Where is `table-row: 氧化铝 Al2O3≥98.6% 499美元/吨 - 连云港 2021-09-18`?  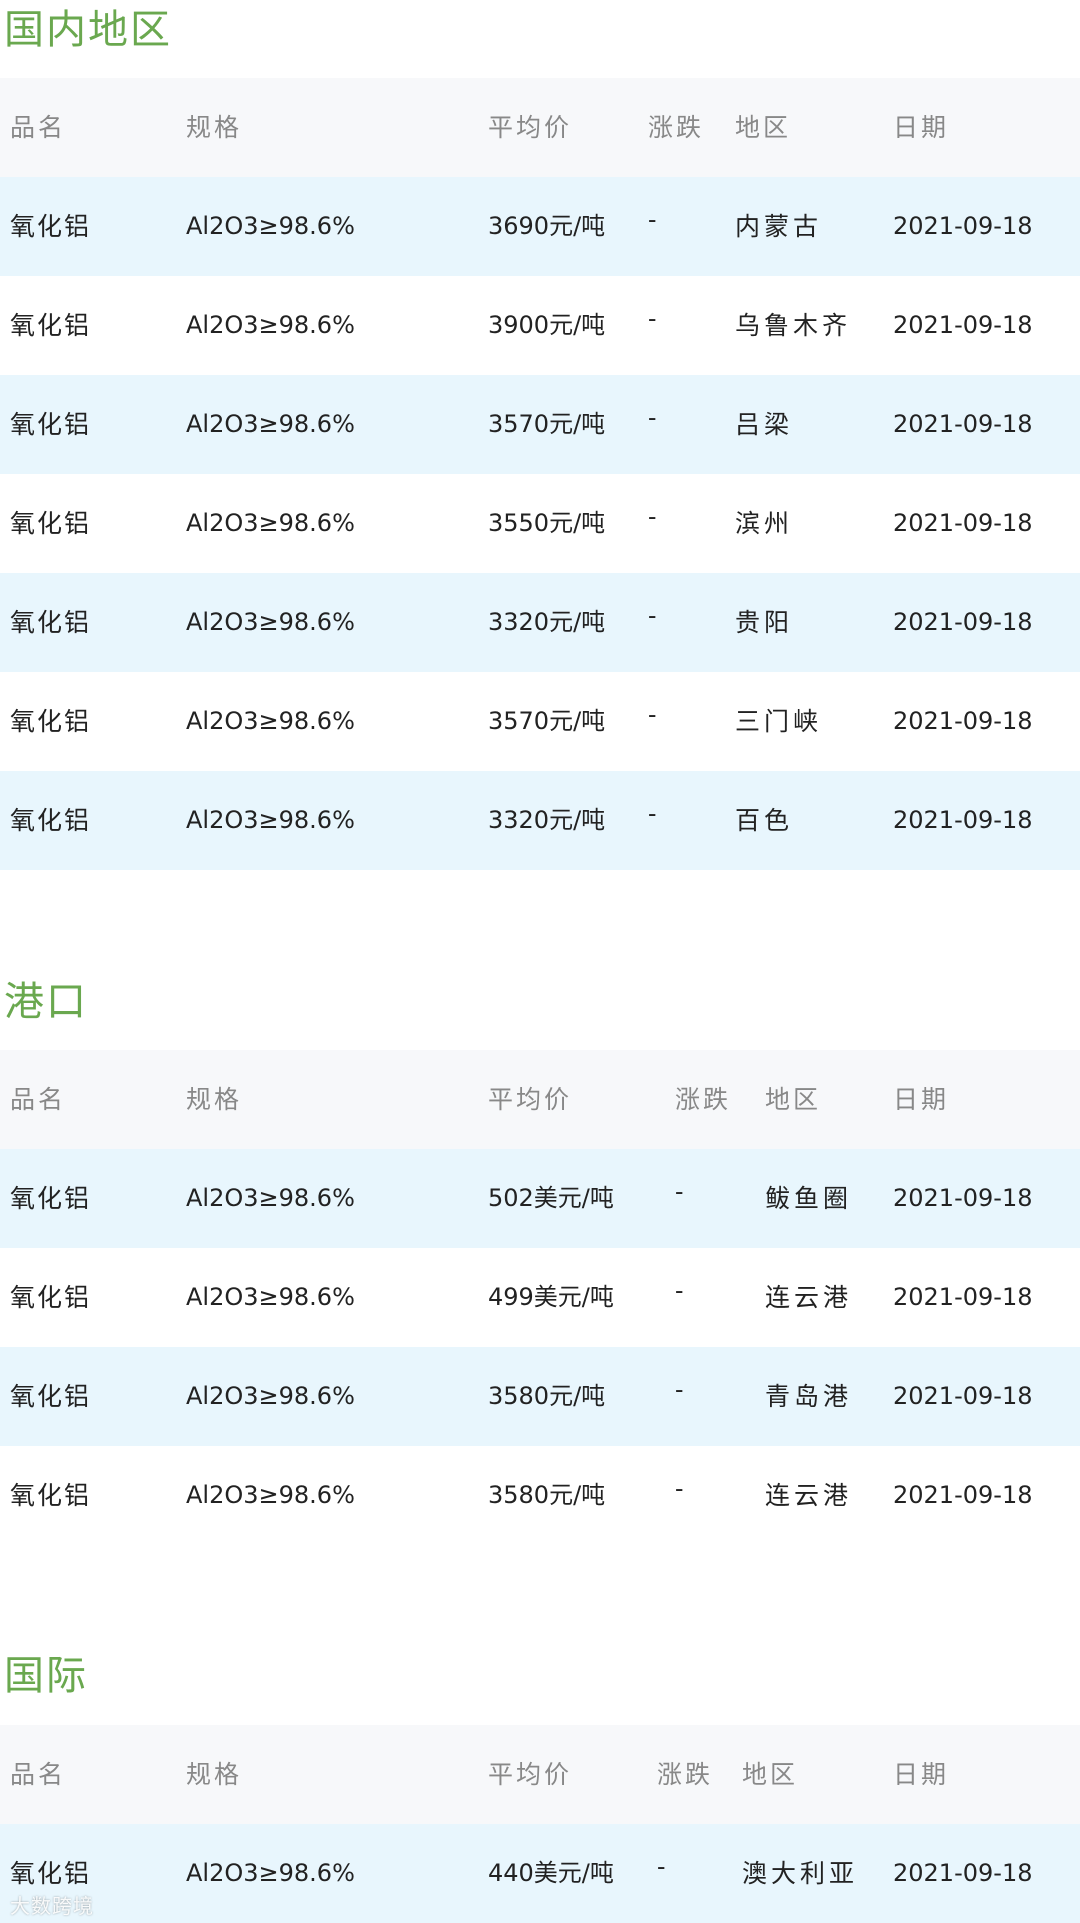
table-row: 氧化铝 Al2O3≥98.6% 499美元/吨 - 连云港 2021-09-18 is located at coordinates (540, 1297).